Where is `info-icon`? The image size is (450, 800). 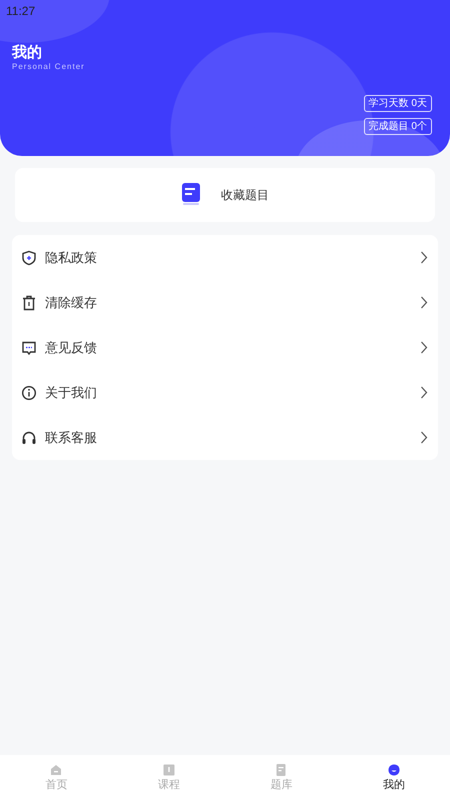 info-icon is located at coordinates (29, 392).